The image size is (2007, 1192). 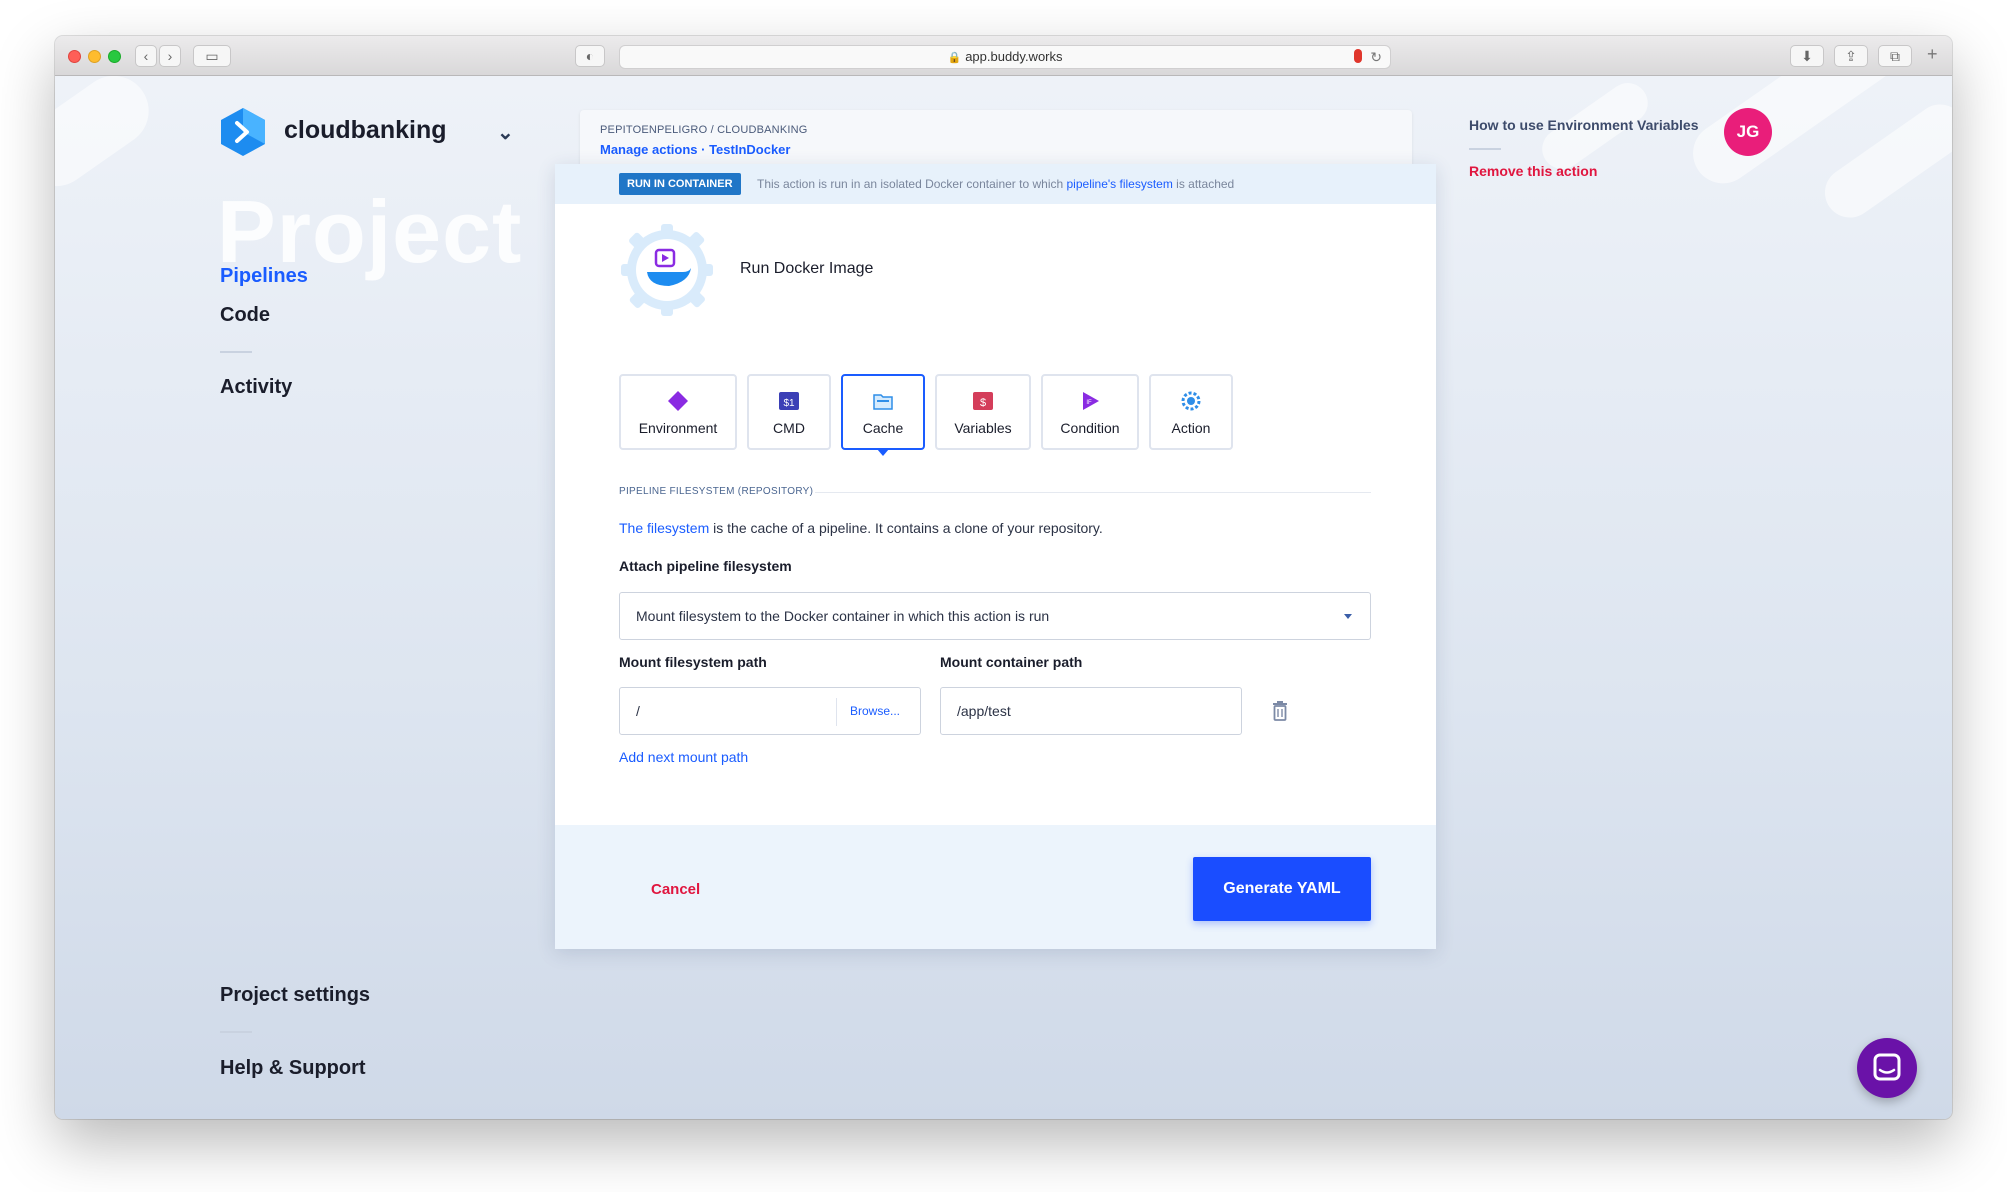 I want to click on svg-text: IF, so click(x=1089, y=403).